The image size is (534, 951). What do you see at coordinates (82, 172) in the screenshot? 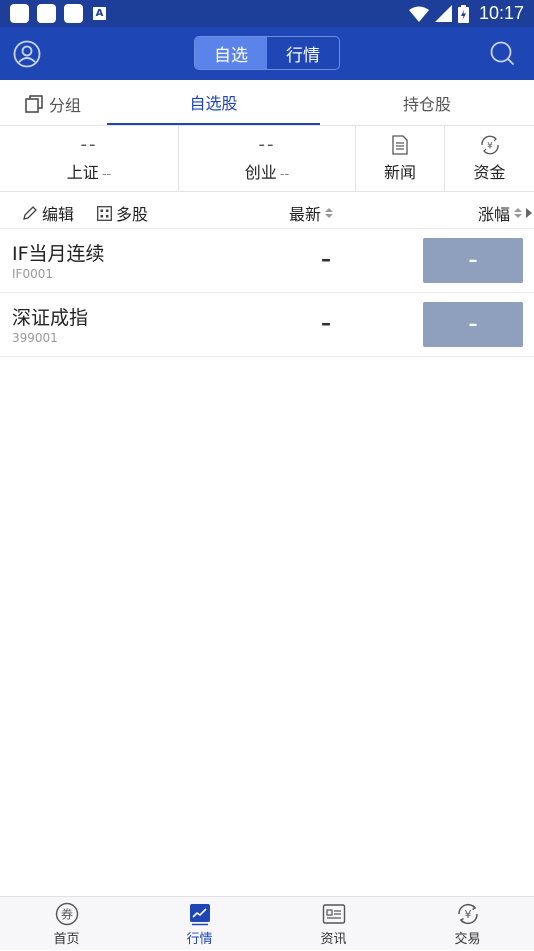
I see `index-name: 上证` at bounding box center [82, 172].